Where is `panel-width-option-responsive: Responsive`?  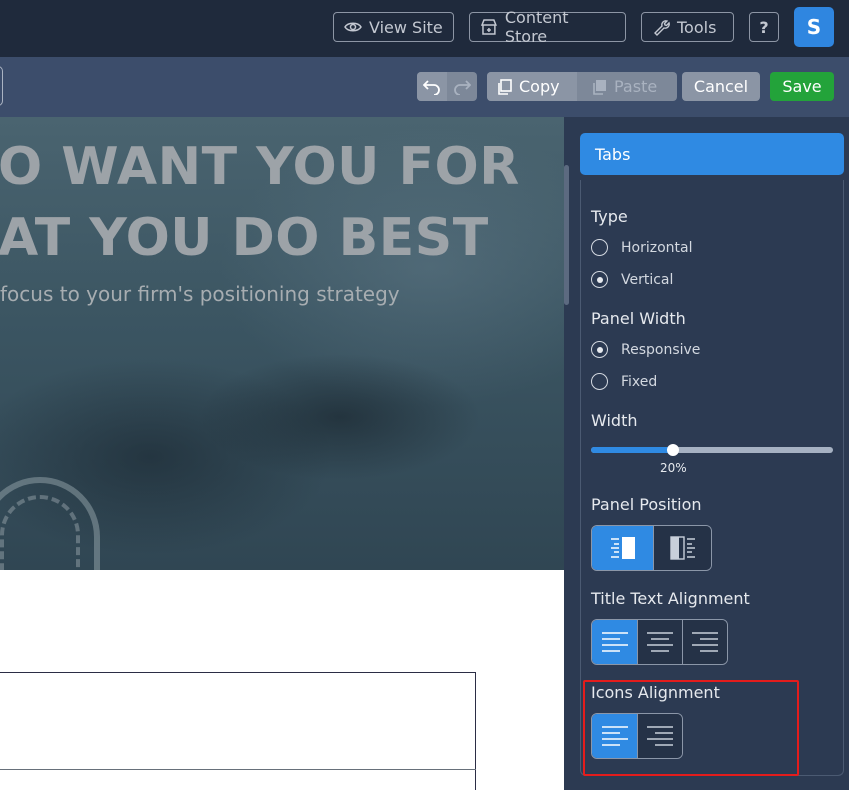
panel-width-option-responsive: Responsive is located at coordinates (645, 349).